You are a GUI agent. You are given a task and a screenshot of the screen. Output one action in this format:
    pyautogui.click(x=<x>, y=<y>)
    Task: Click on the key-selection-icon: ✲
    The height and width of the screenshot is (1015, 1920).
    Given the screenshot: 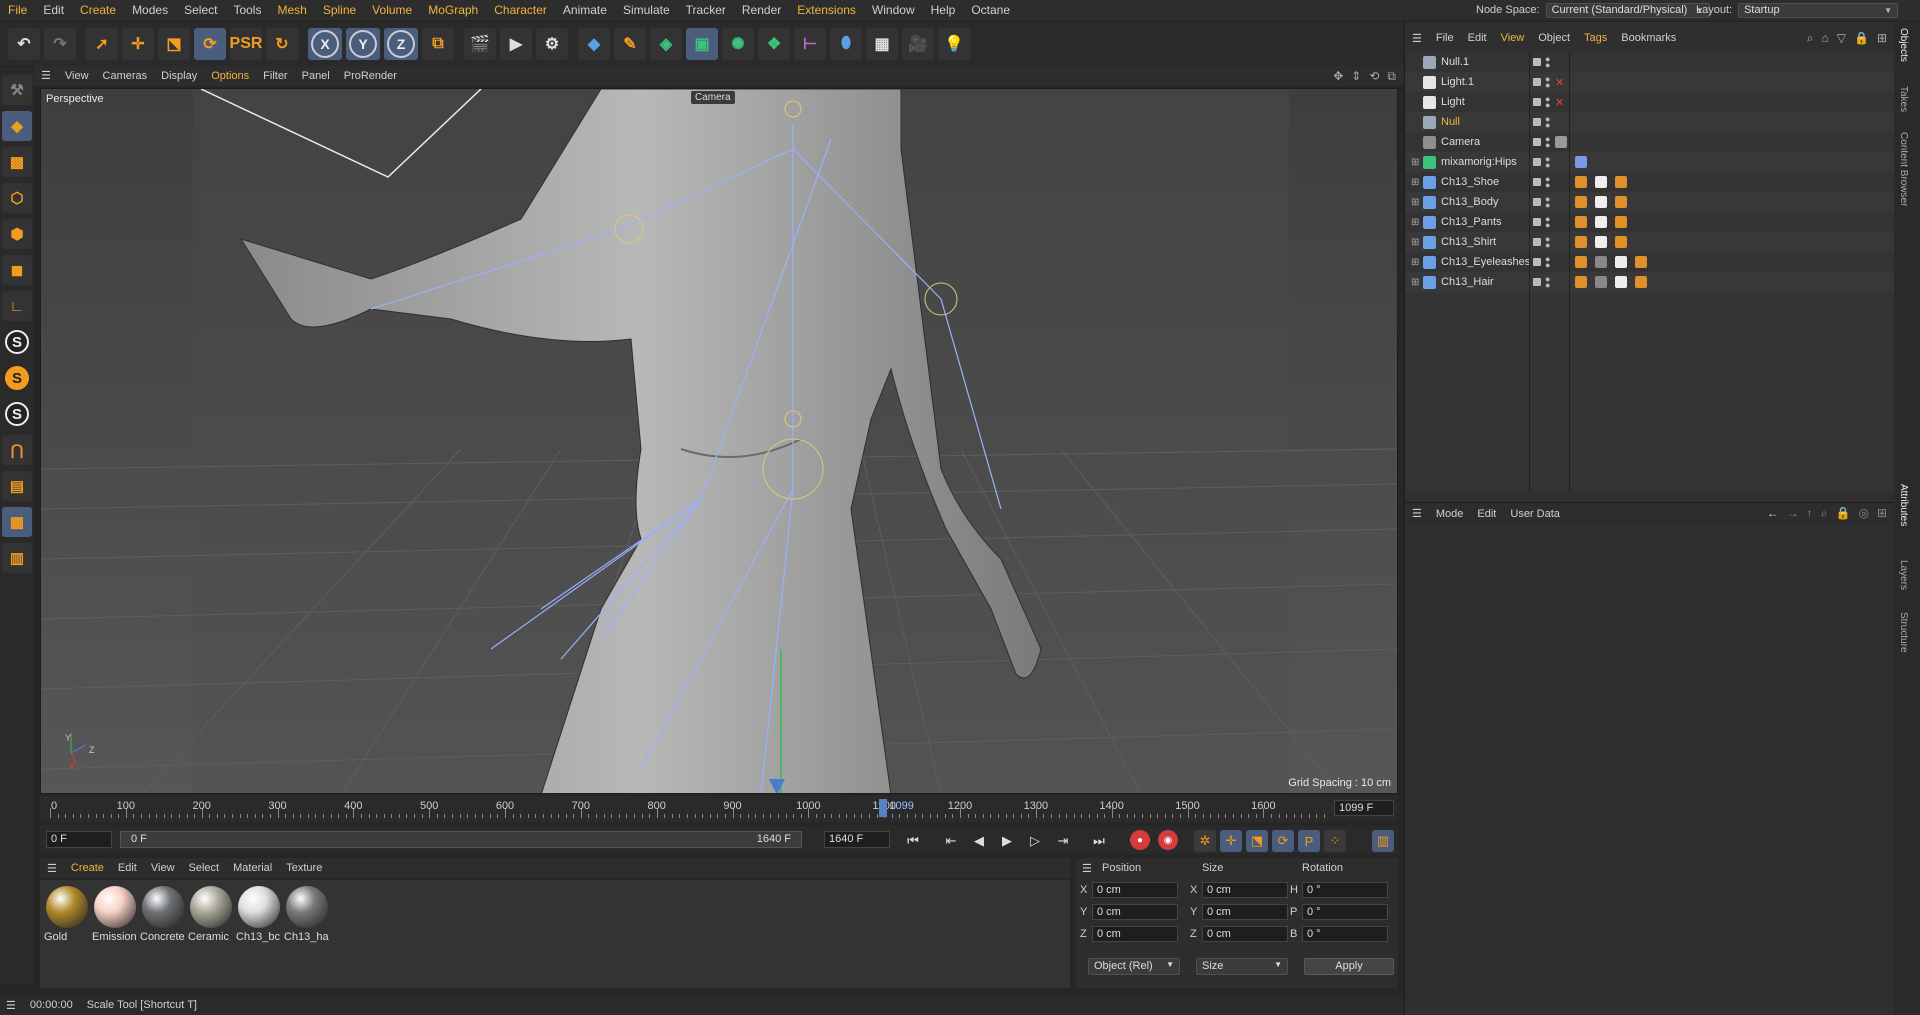 What is the action you would take?
    pyautogui.click(x=1205, y=841)
    